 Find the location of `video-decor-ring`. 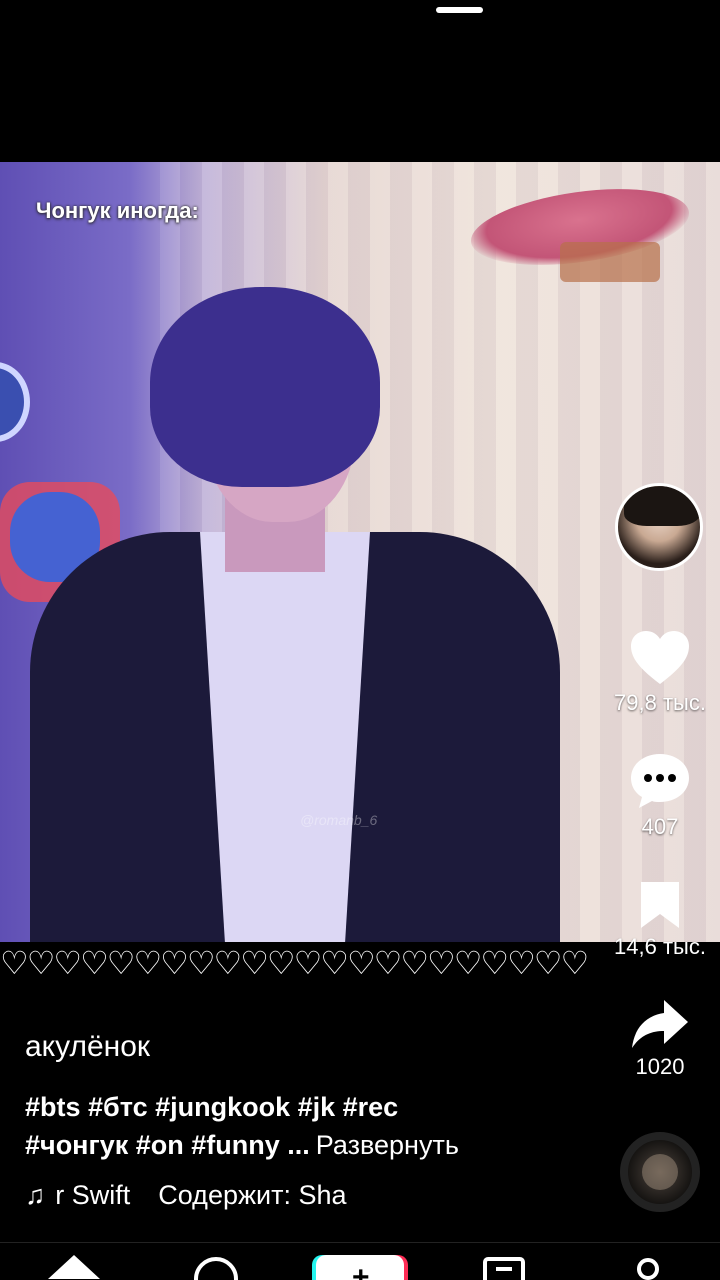

video-decor-ring is located at coordinates (15, 402).